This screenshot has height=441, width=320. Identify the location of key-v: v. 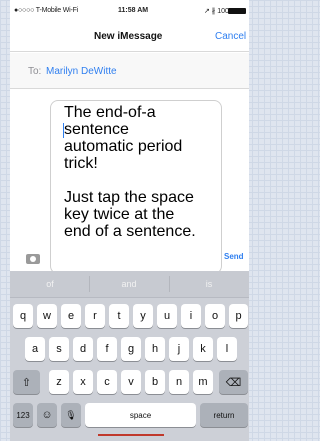
(131, 382).